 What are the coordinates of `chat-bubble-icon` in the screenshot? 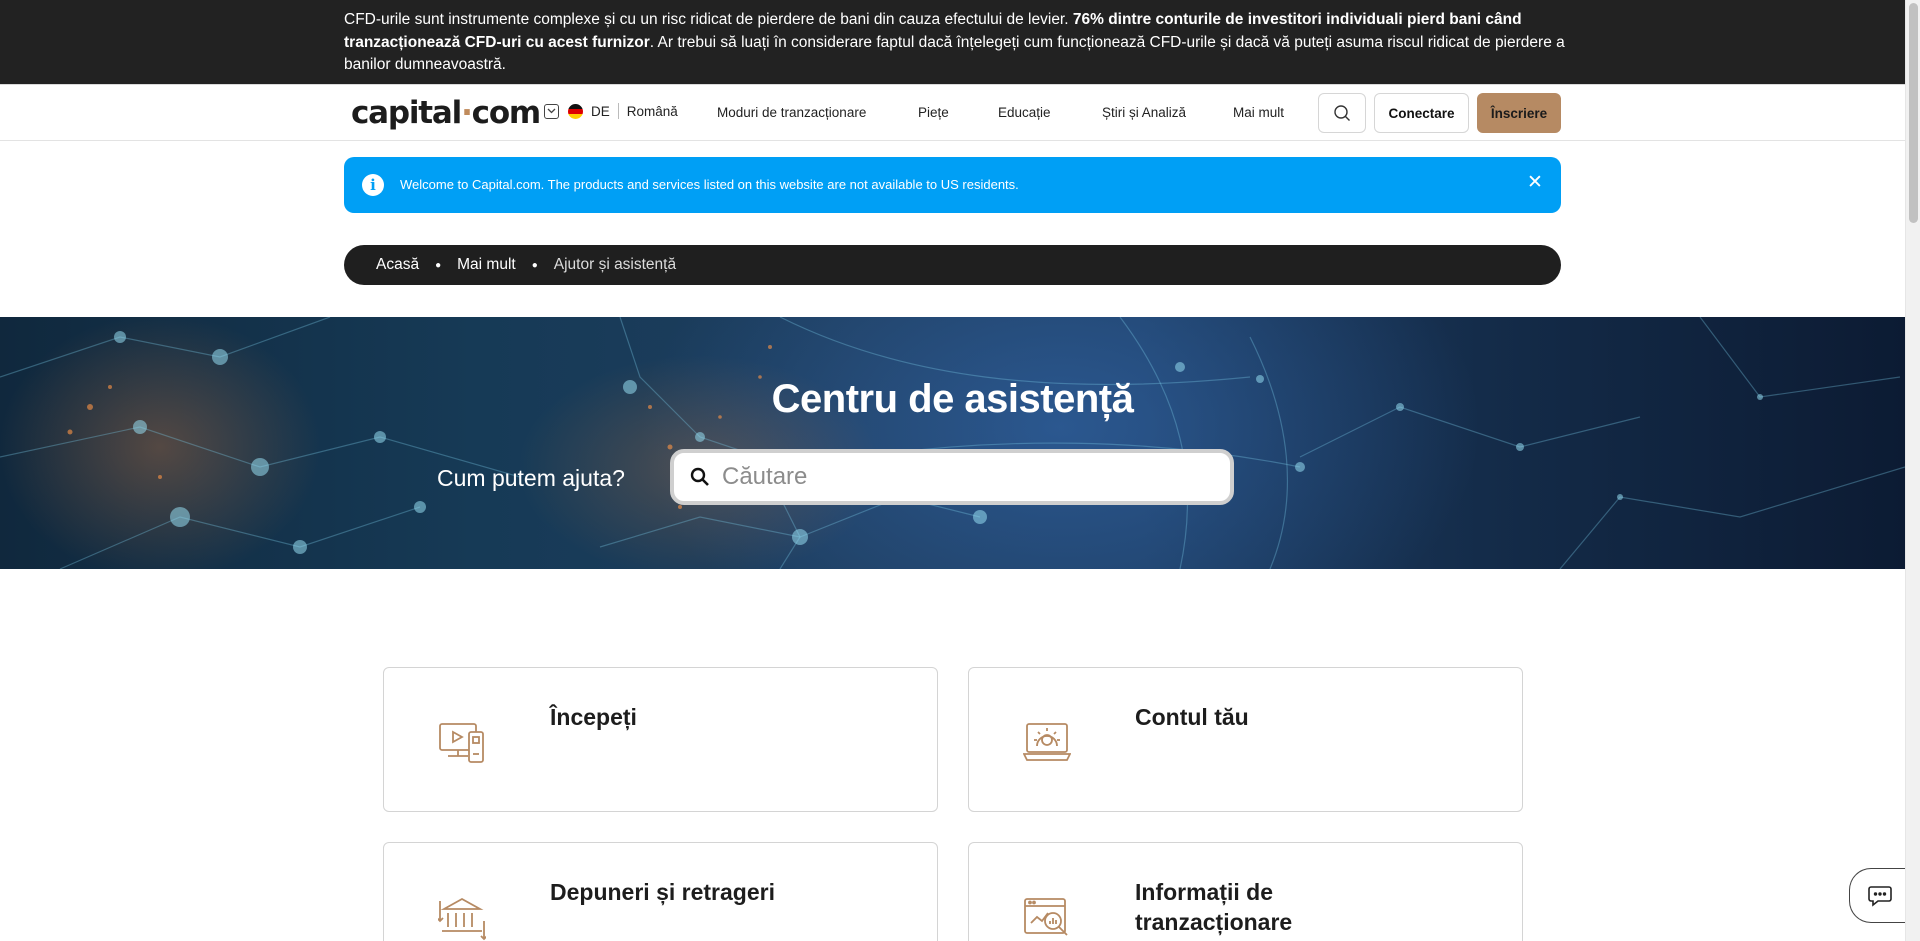 It's located at (1879, 896).